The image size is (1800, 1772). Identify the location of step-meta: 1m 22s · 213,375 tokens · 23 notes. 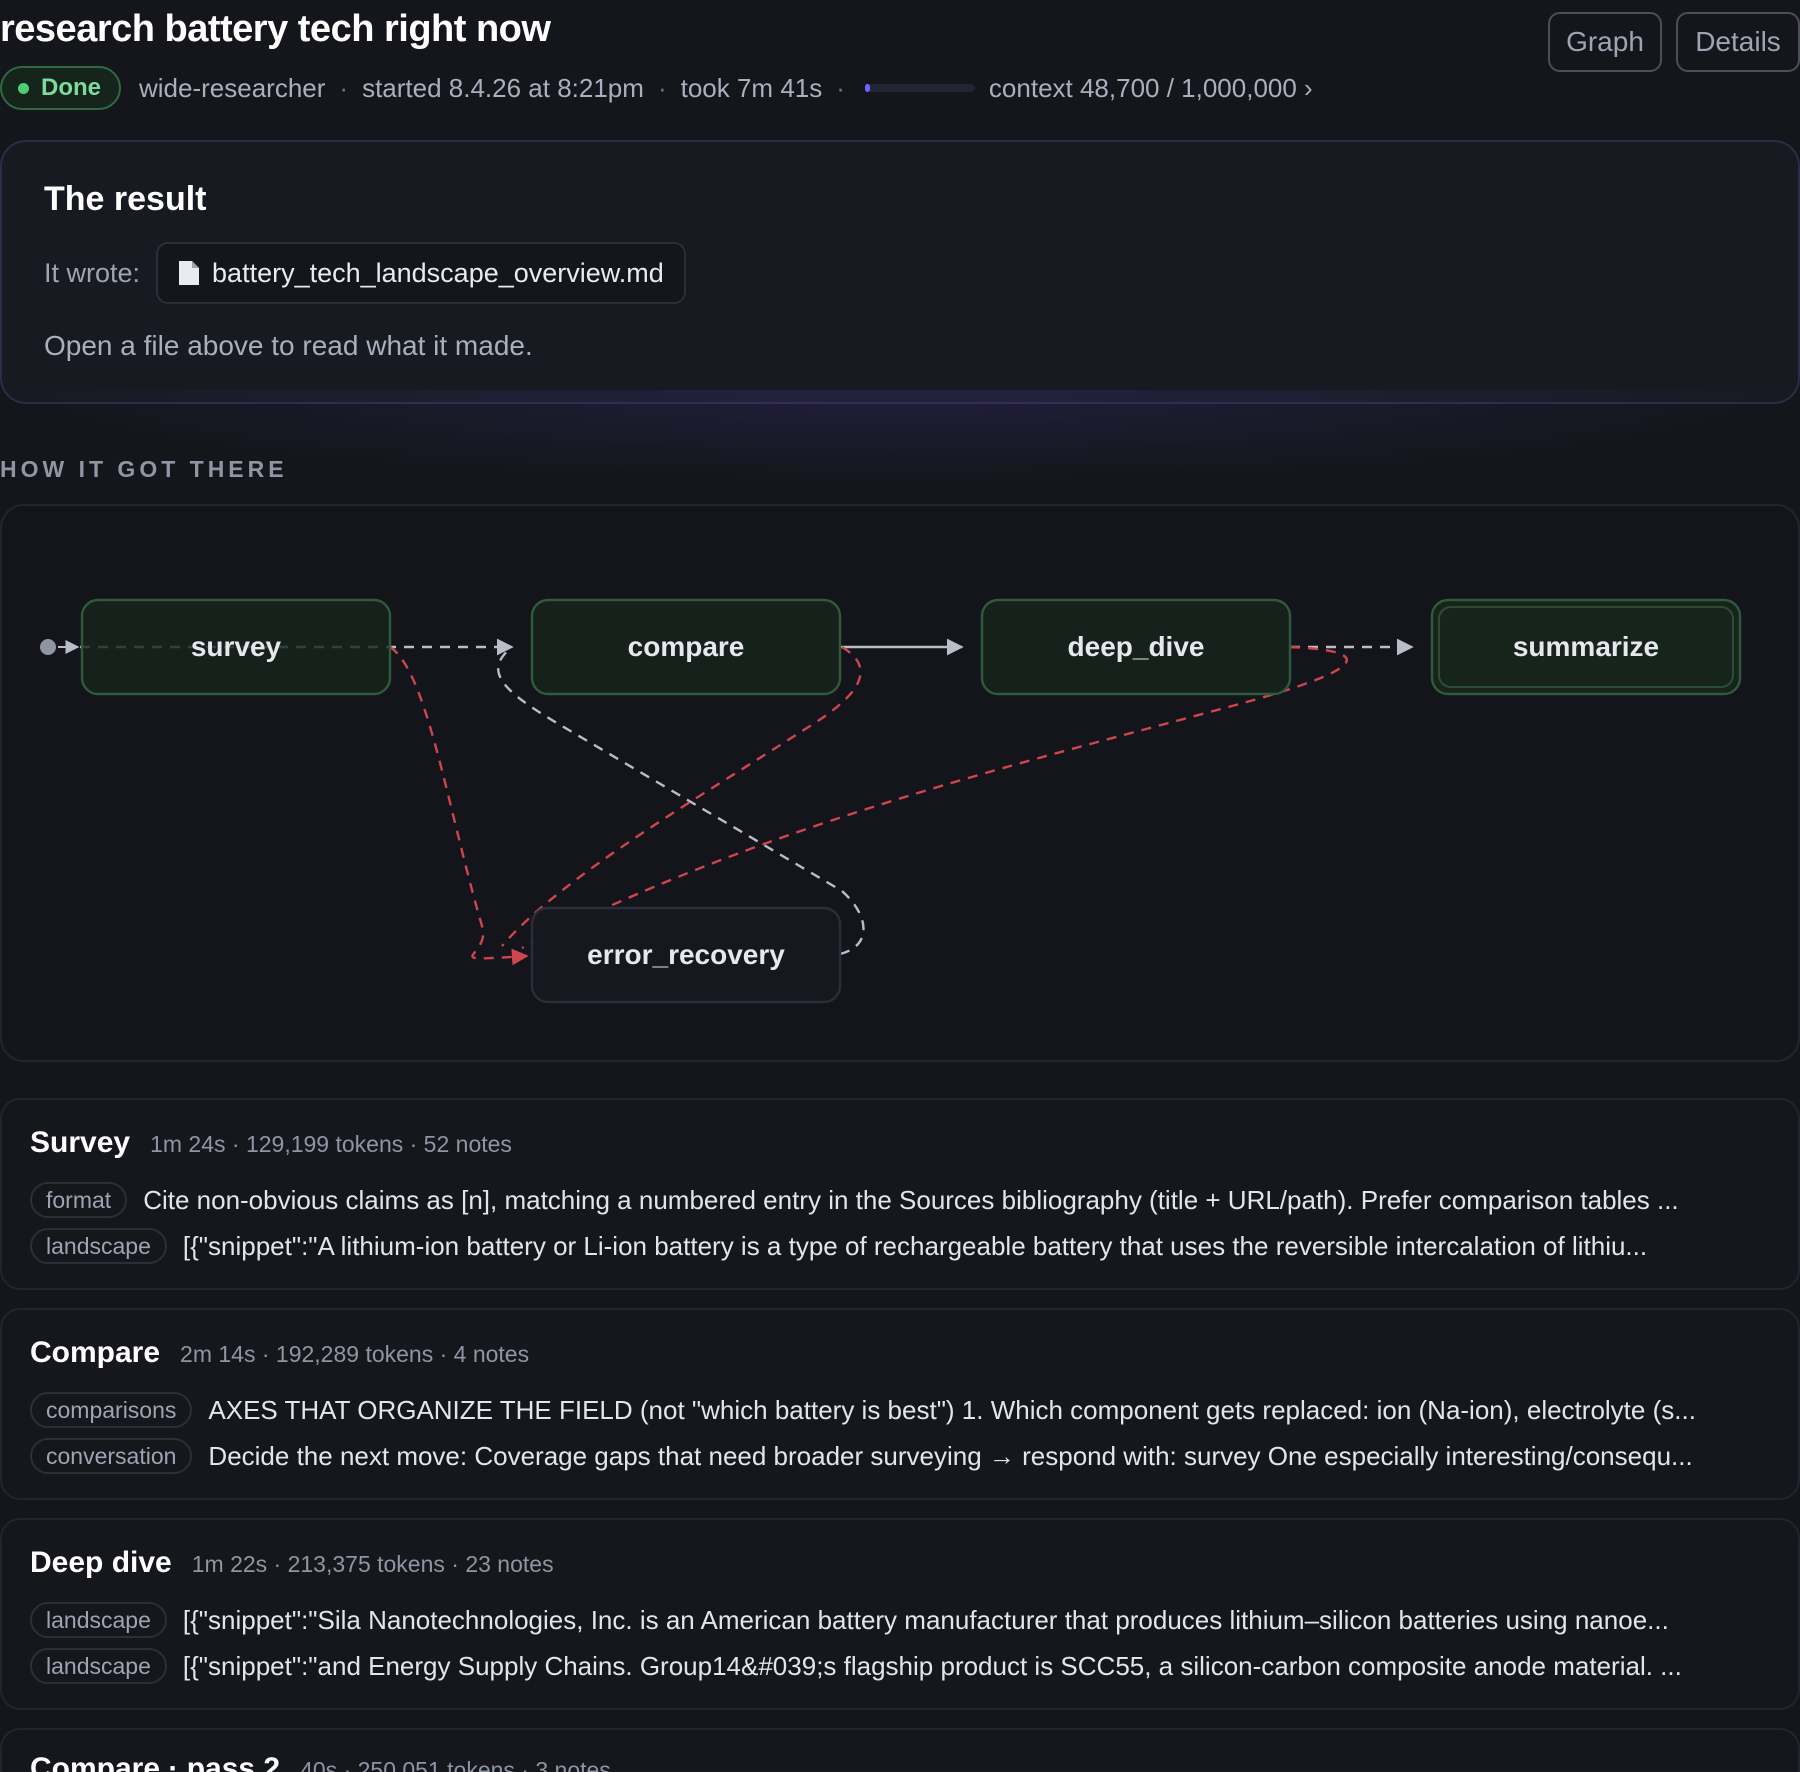
(372, 1564).